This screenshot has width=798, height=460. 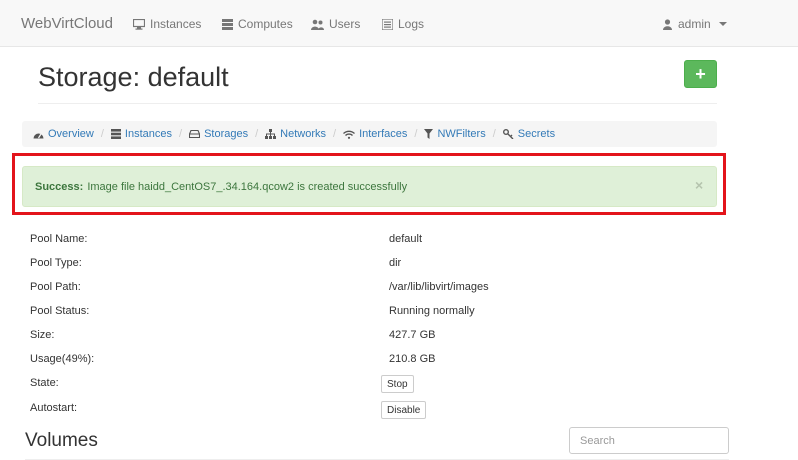 I want to click on wifi-icon, so click(x=349, y=134).